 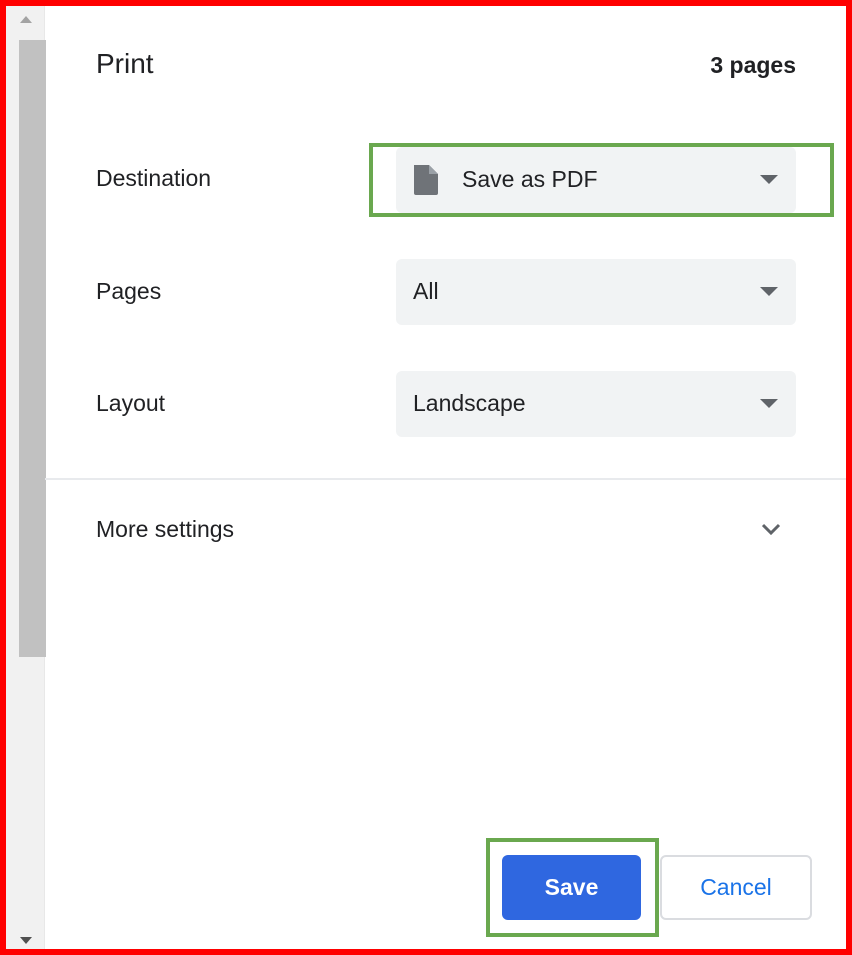 I want to click on cancel-button: Cancel, so click(x=736, y=887).